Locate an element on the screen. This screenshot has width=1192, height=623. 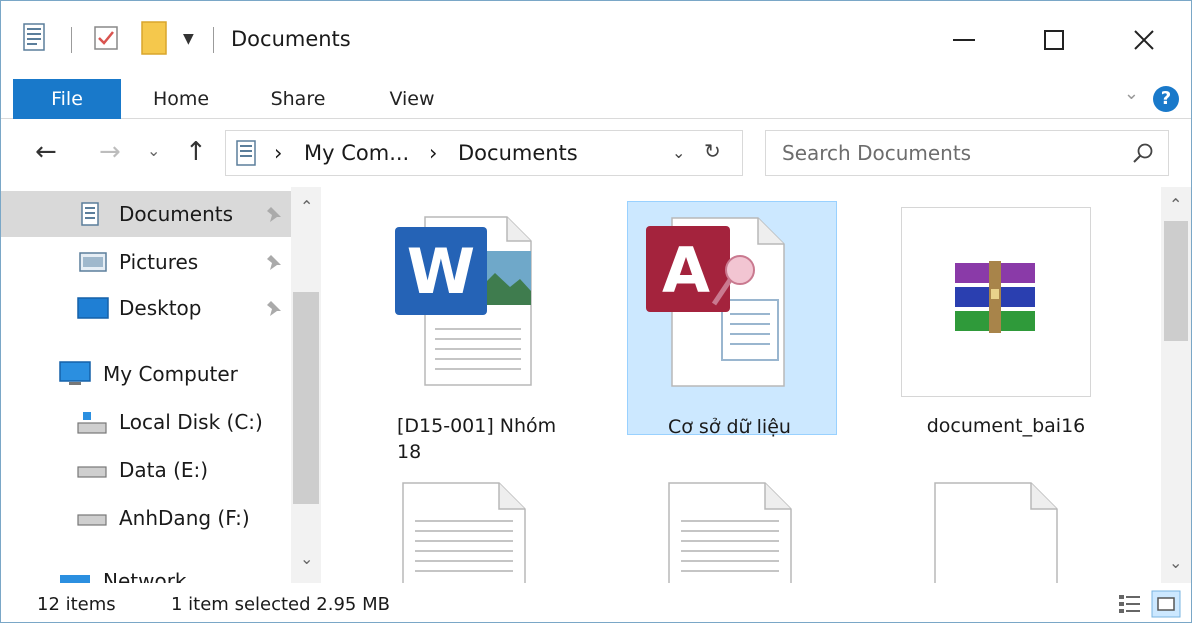
svg-text: W is located at coordinates (441, 271).